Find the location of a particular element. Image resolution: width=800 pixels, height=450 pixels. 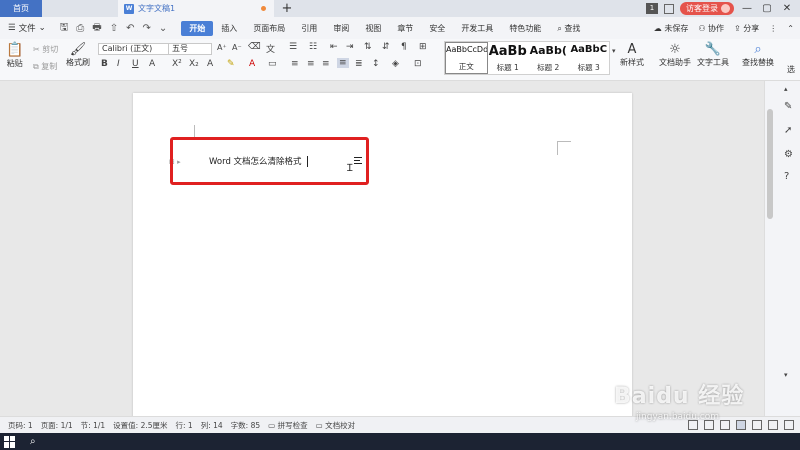

new-style-button: A 新样式 is located at coordinates (632, 55).